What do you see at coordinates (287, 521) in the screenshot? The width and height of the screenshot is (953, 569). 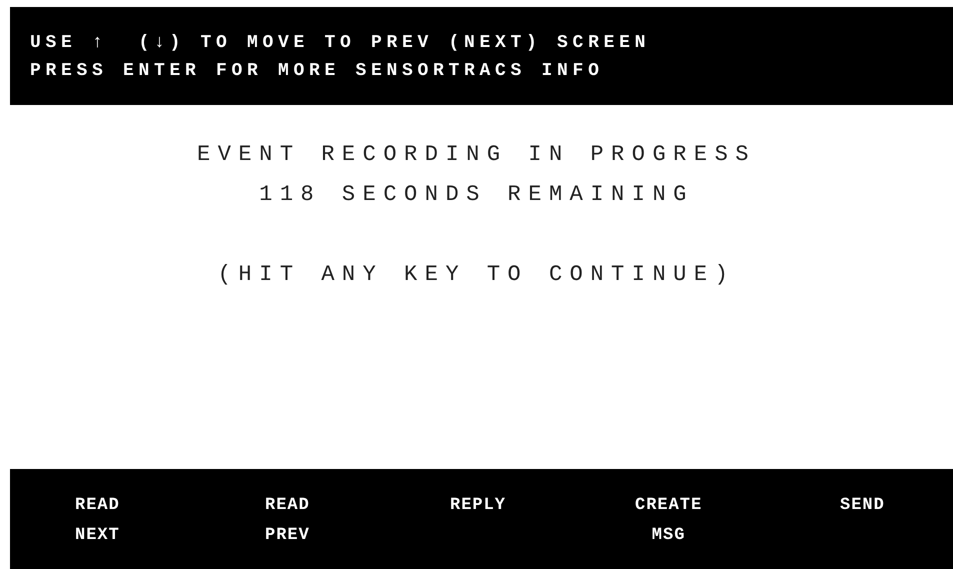 I see `soft-key: READ PREV` at bounding box center [287, 521].